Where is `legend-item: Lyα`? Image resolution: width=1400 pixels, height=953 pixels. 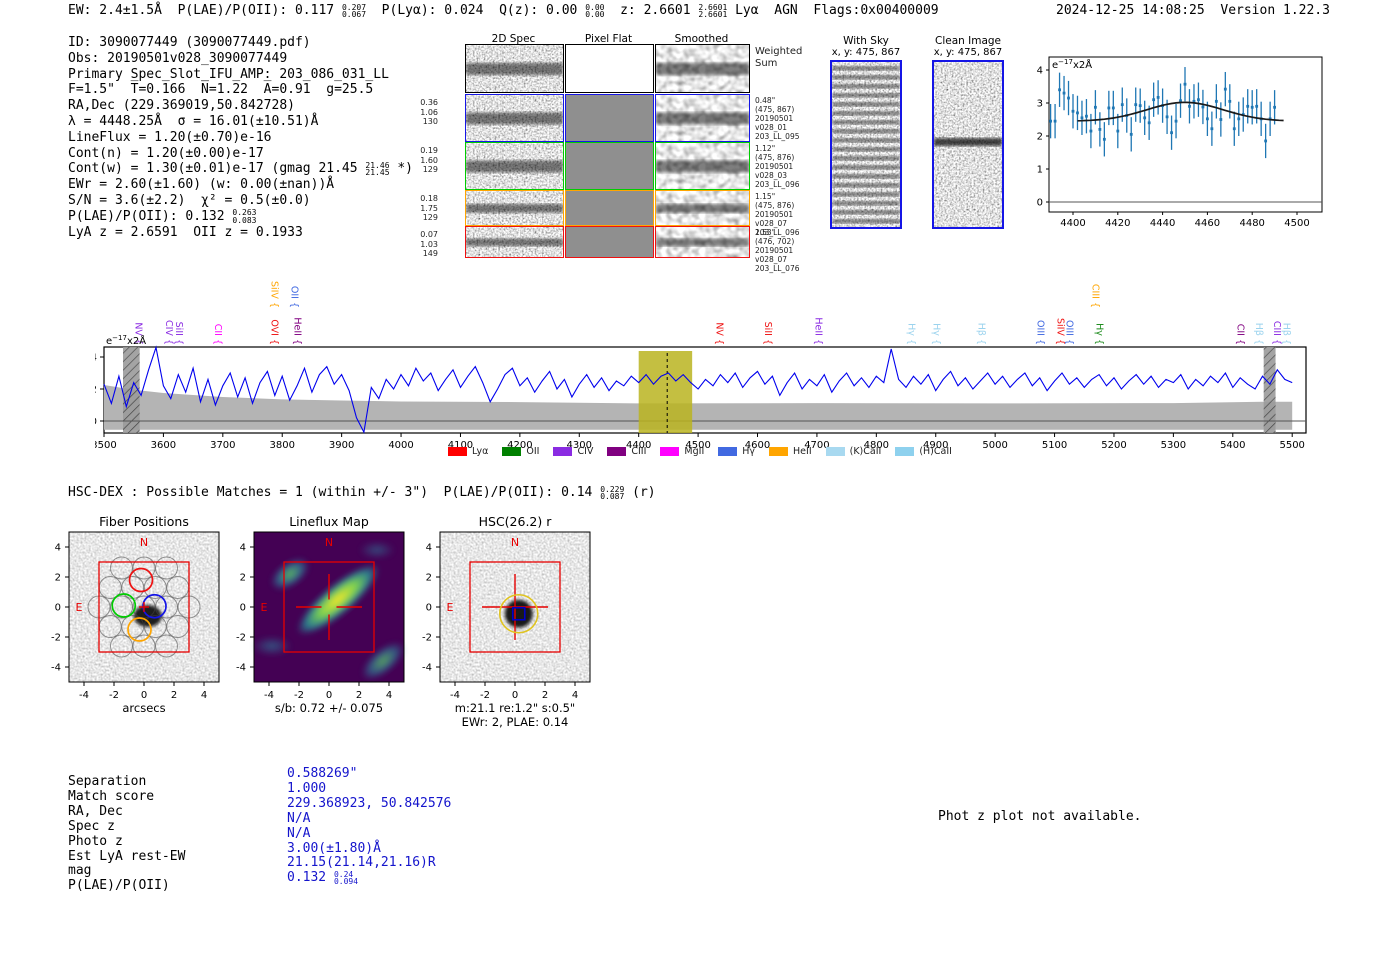 legend-item: Lyα is located at coordinates (468, 451).